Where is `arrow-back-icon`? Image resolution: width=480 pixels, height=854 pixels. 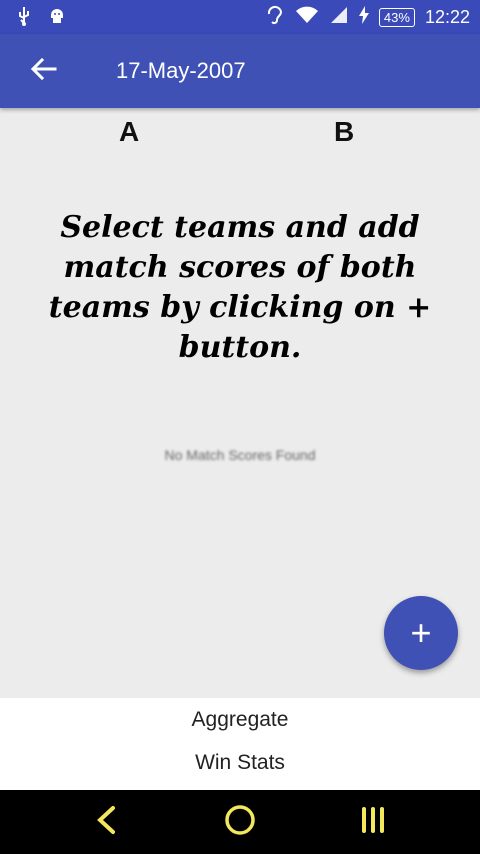
arrow-back-icon is located at coordinates (43, 71).